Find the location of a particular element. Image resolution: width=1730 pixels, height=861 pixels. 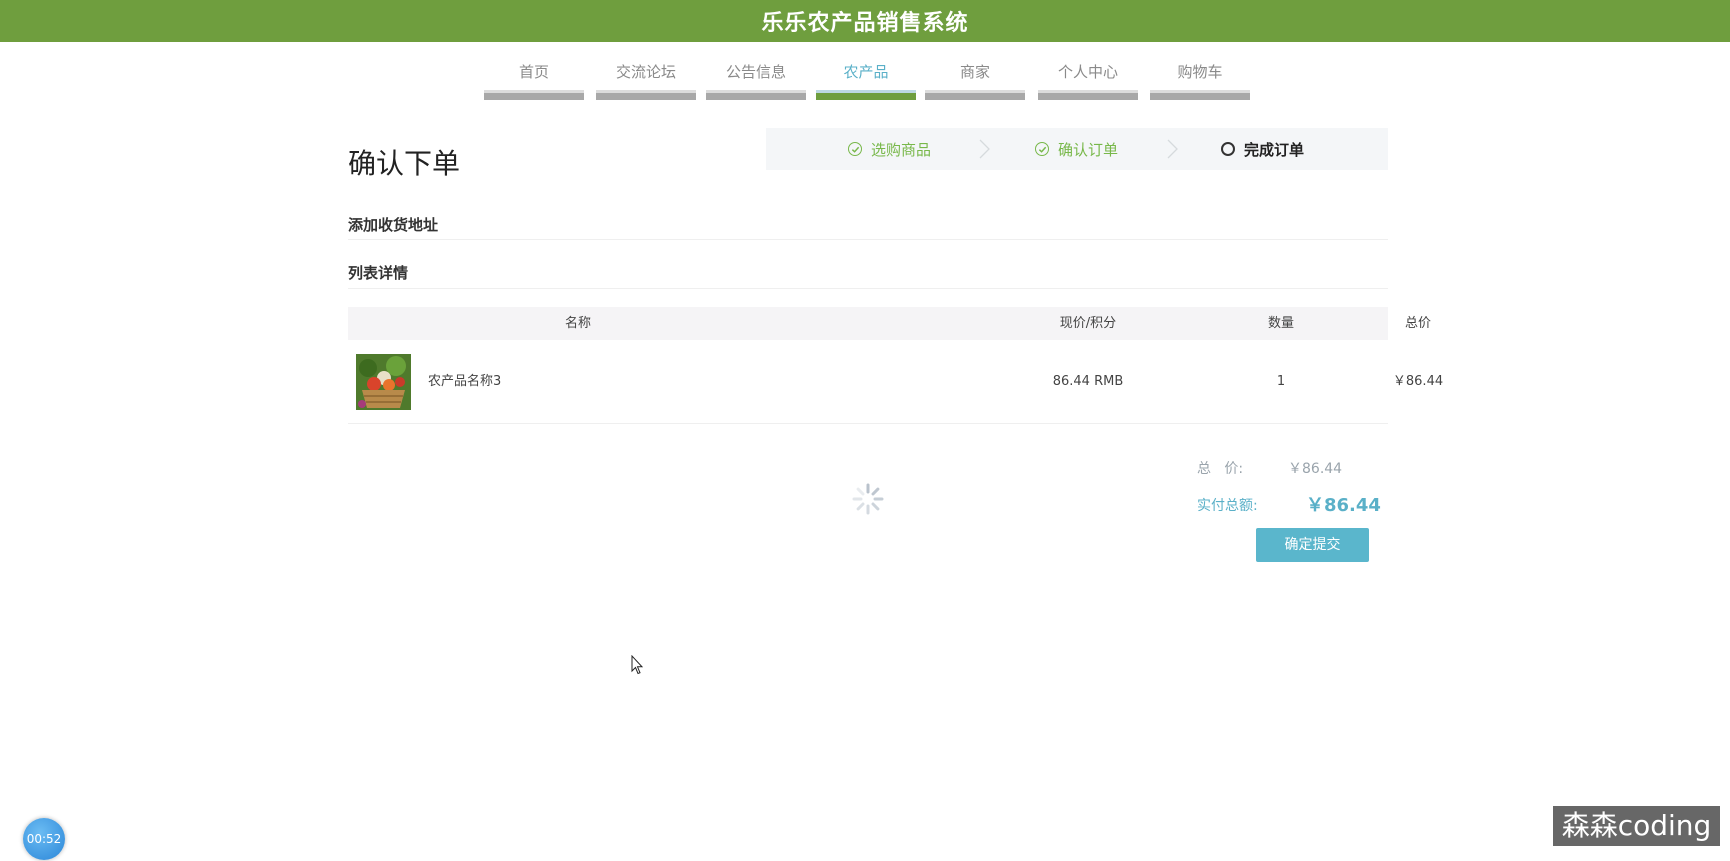

nav-item-home: 首页 is located at coordinates (534, 78).